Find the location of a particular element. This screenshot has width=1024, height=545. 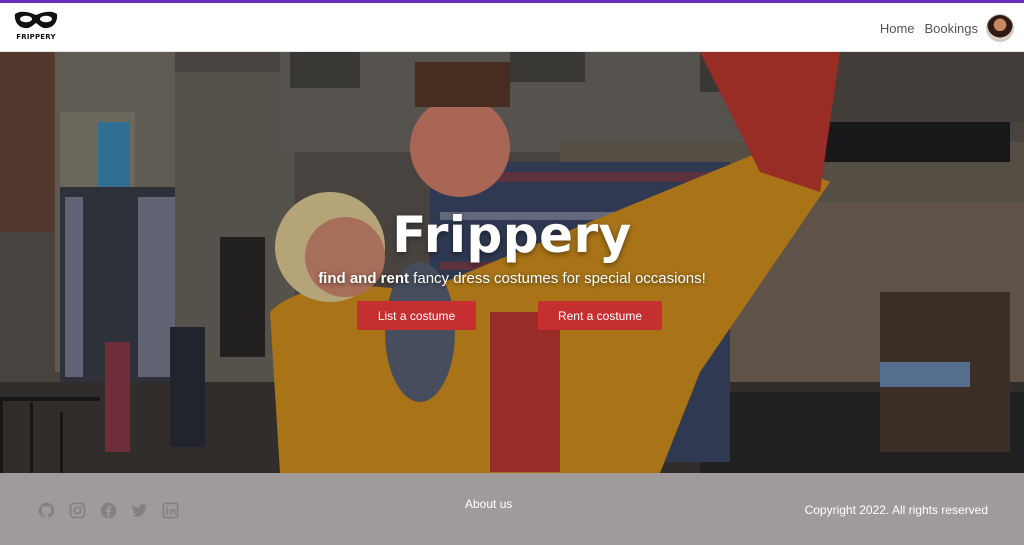

hero-subtitle-bold: find and rent is located at coordinates (364, 278).